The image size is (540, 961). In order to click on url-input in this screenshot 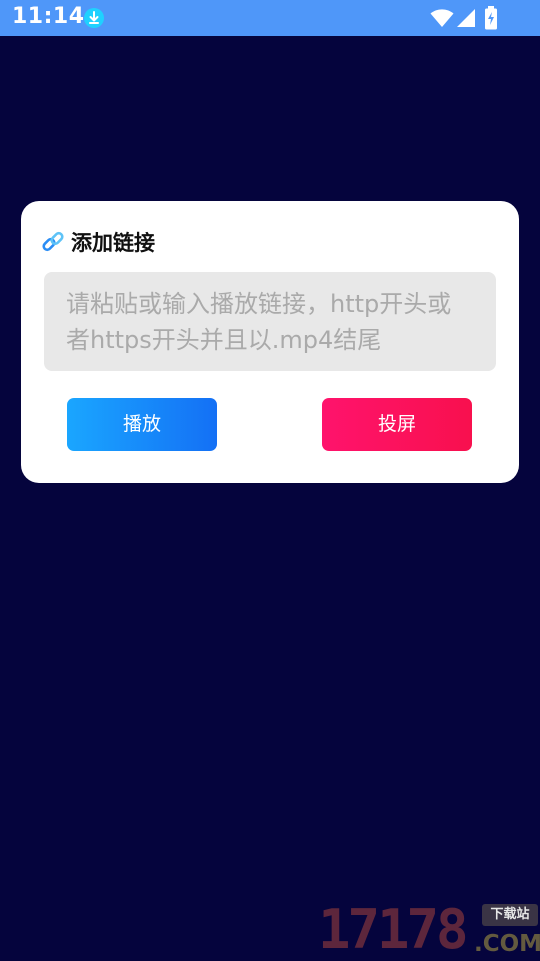, I will do `click(270, 321)`.